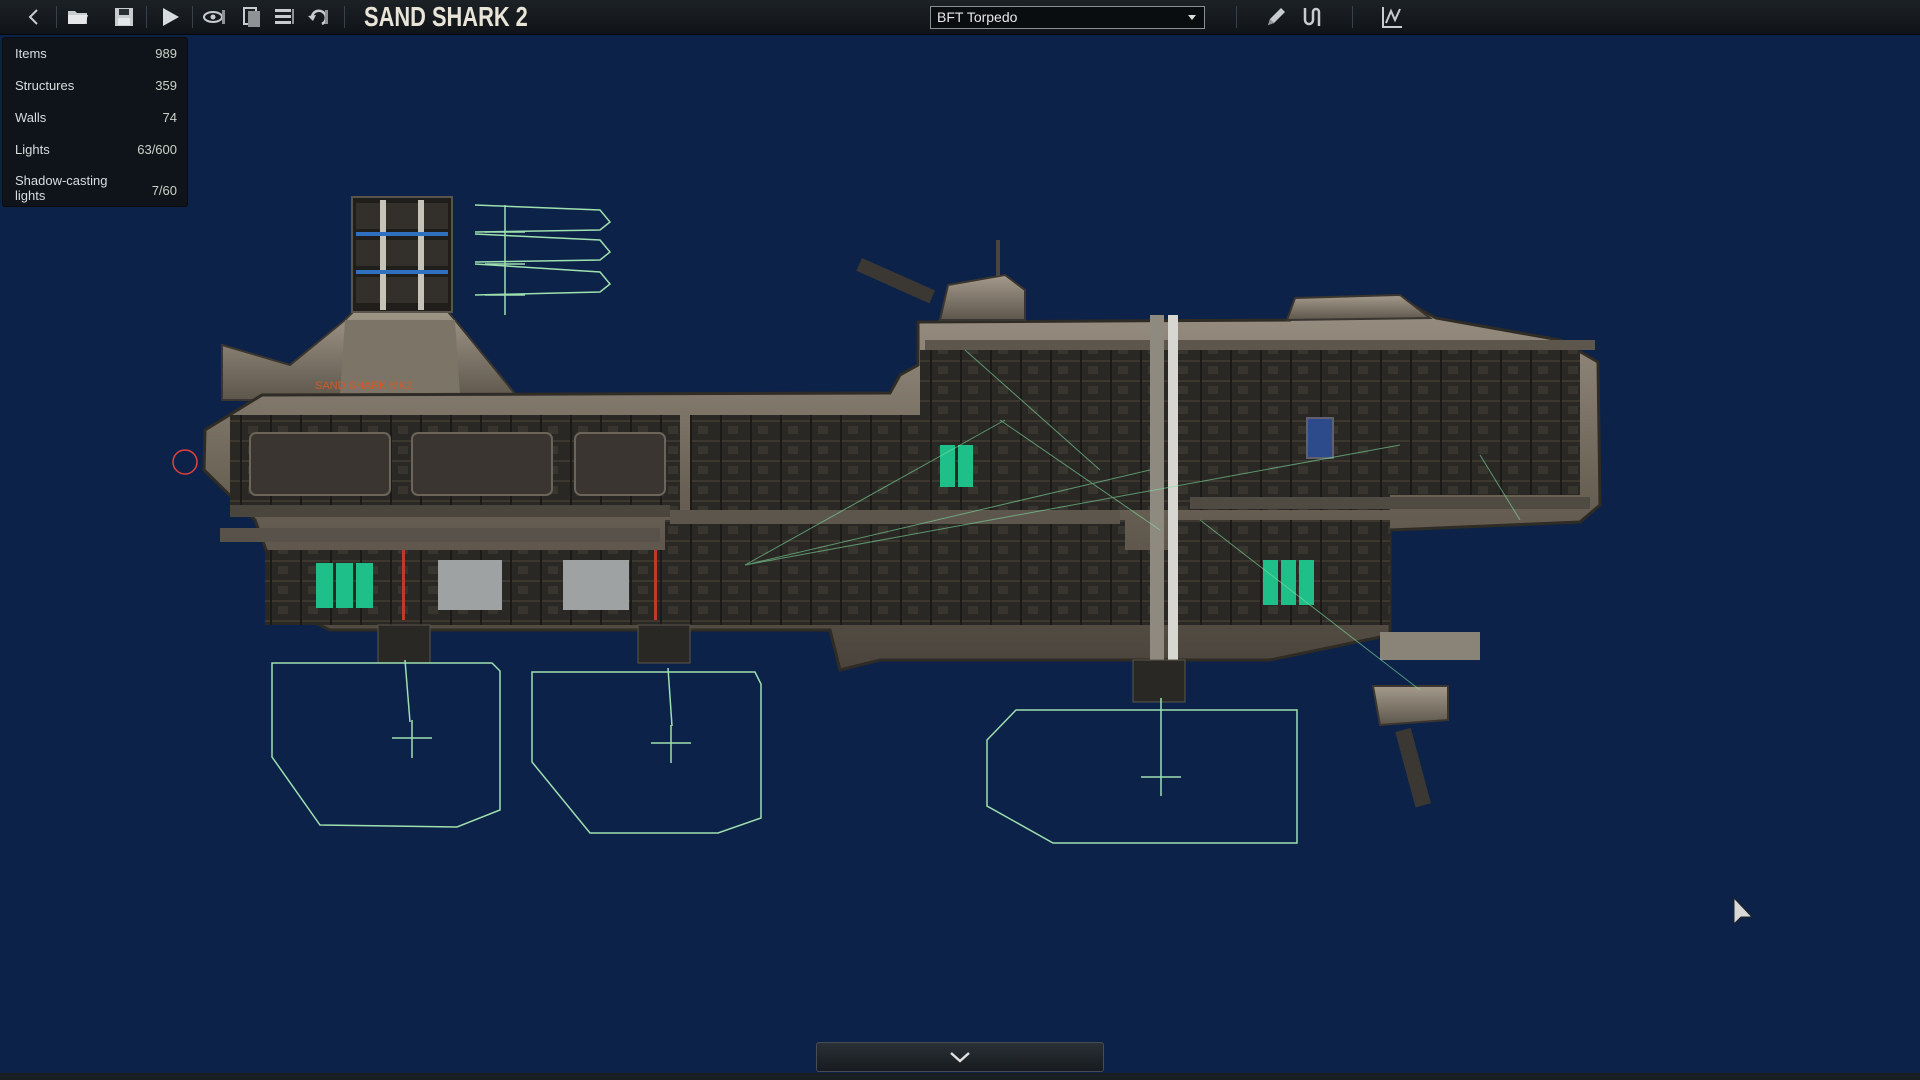 Image resolution: width=1920 pixels, height=1080 pixels. I want to click on stat-items-value: 989, so click(166, 53).